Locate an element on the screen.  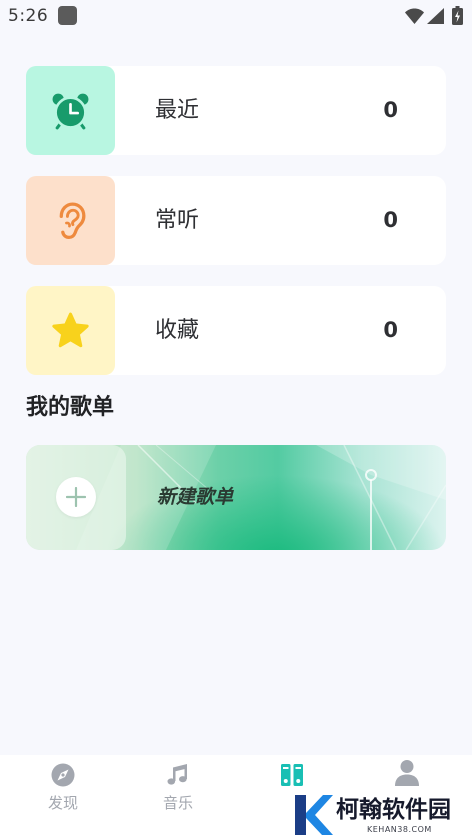
create-playlist-card: 新建歌单 is located at coordinates (236, 497).